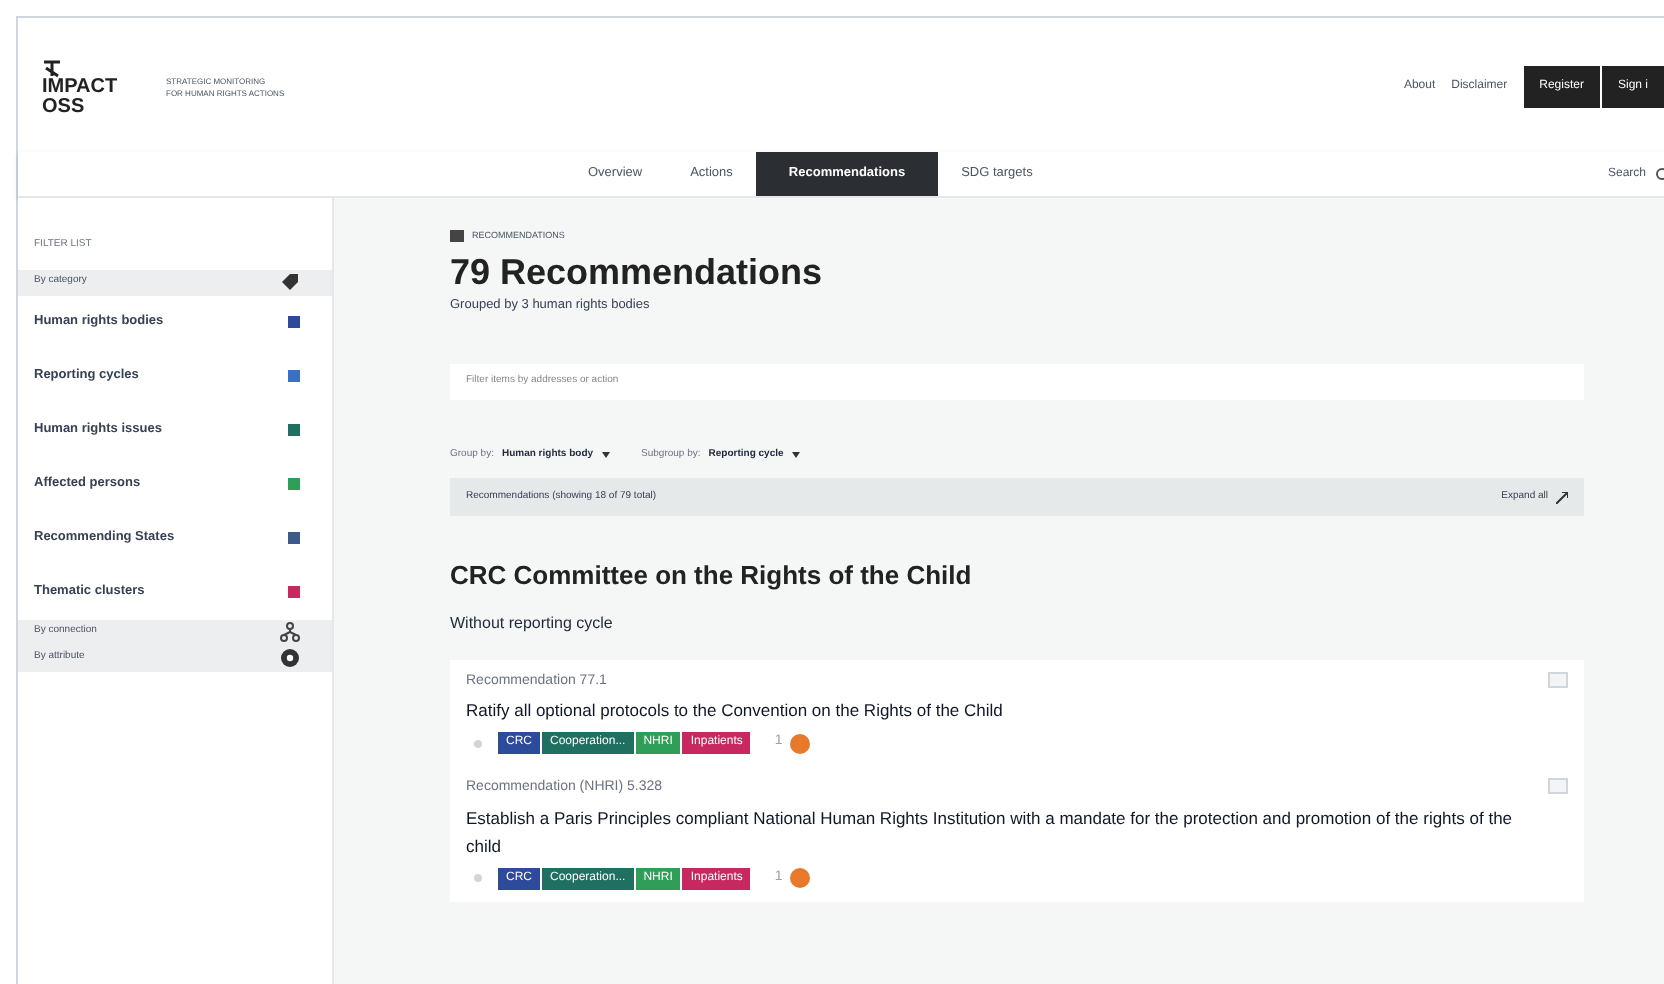 Image resolution: width=1664 pixels, height=984 pixels. What do you see at coordinates (290, 658) in the screenshot?
I see `settings-icon` at bounding box center [290, 658].